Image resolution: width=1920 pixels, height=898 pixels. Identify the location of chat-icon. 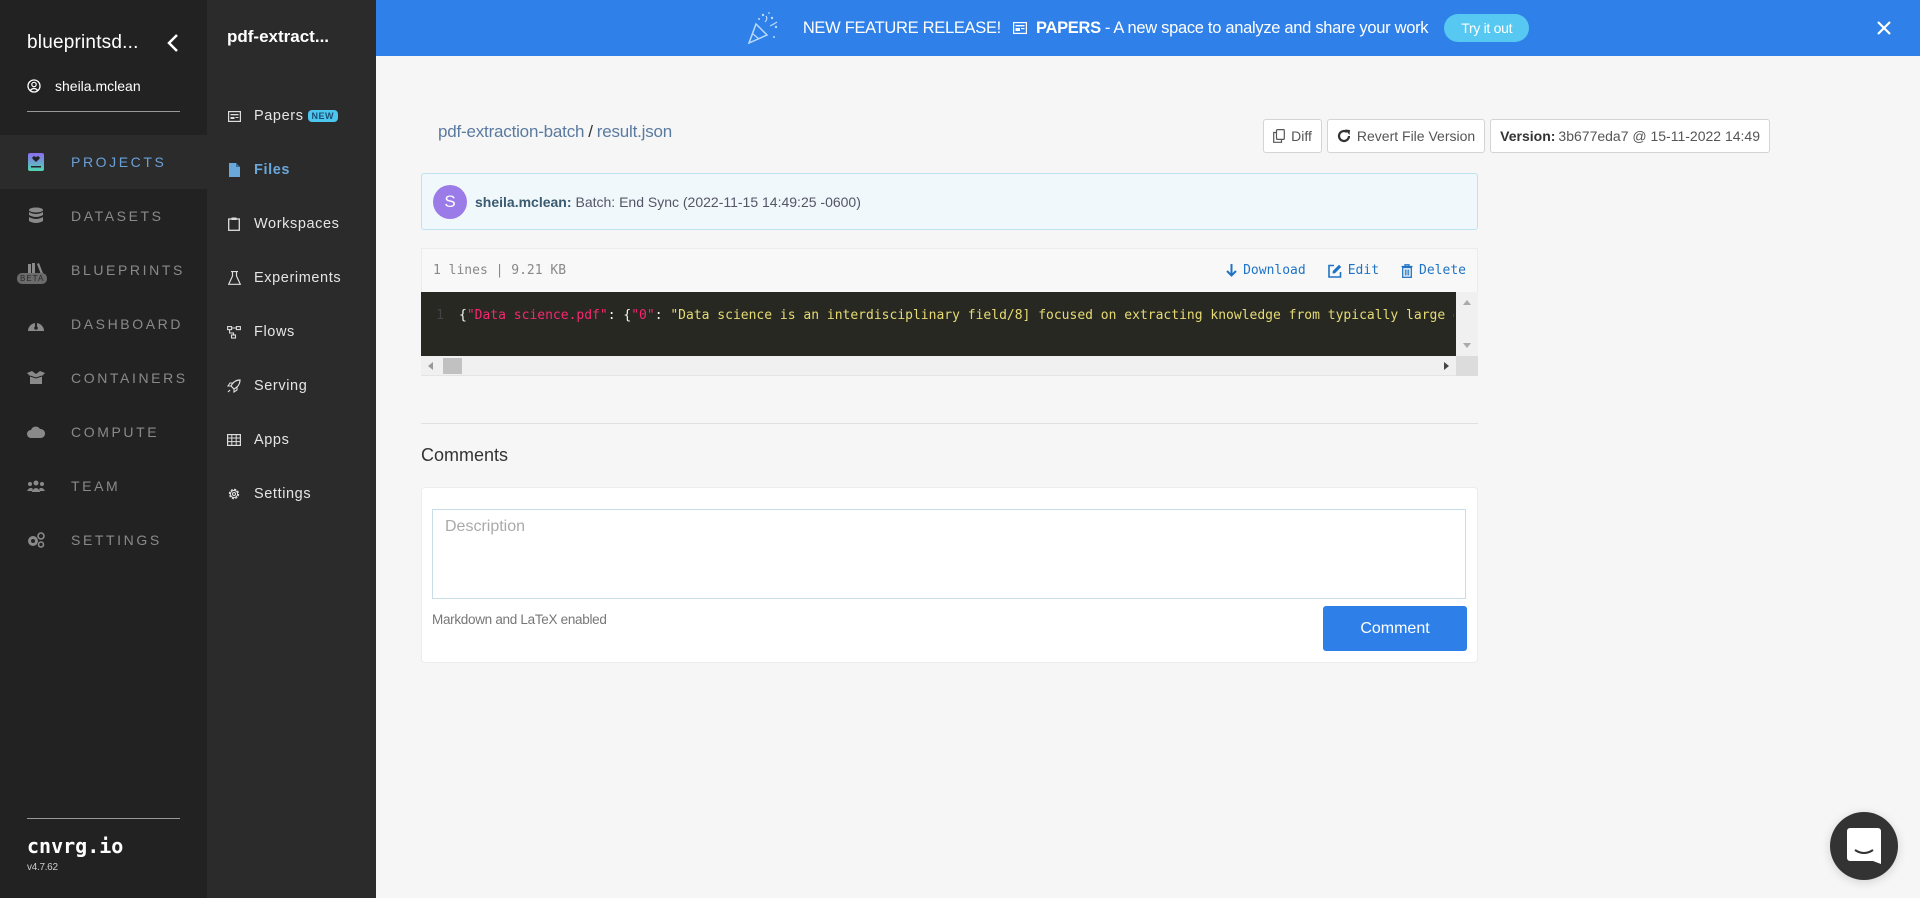
(1864, 846).